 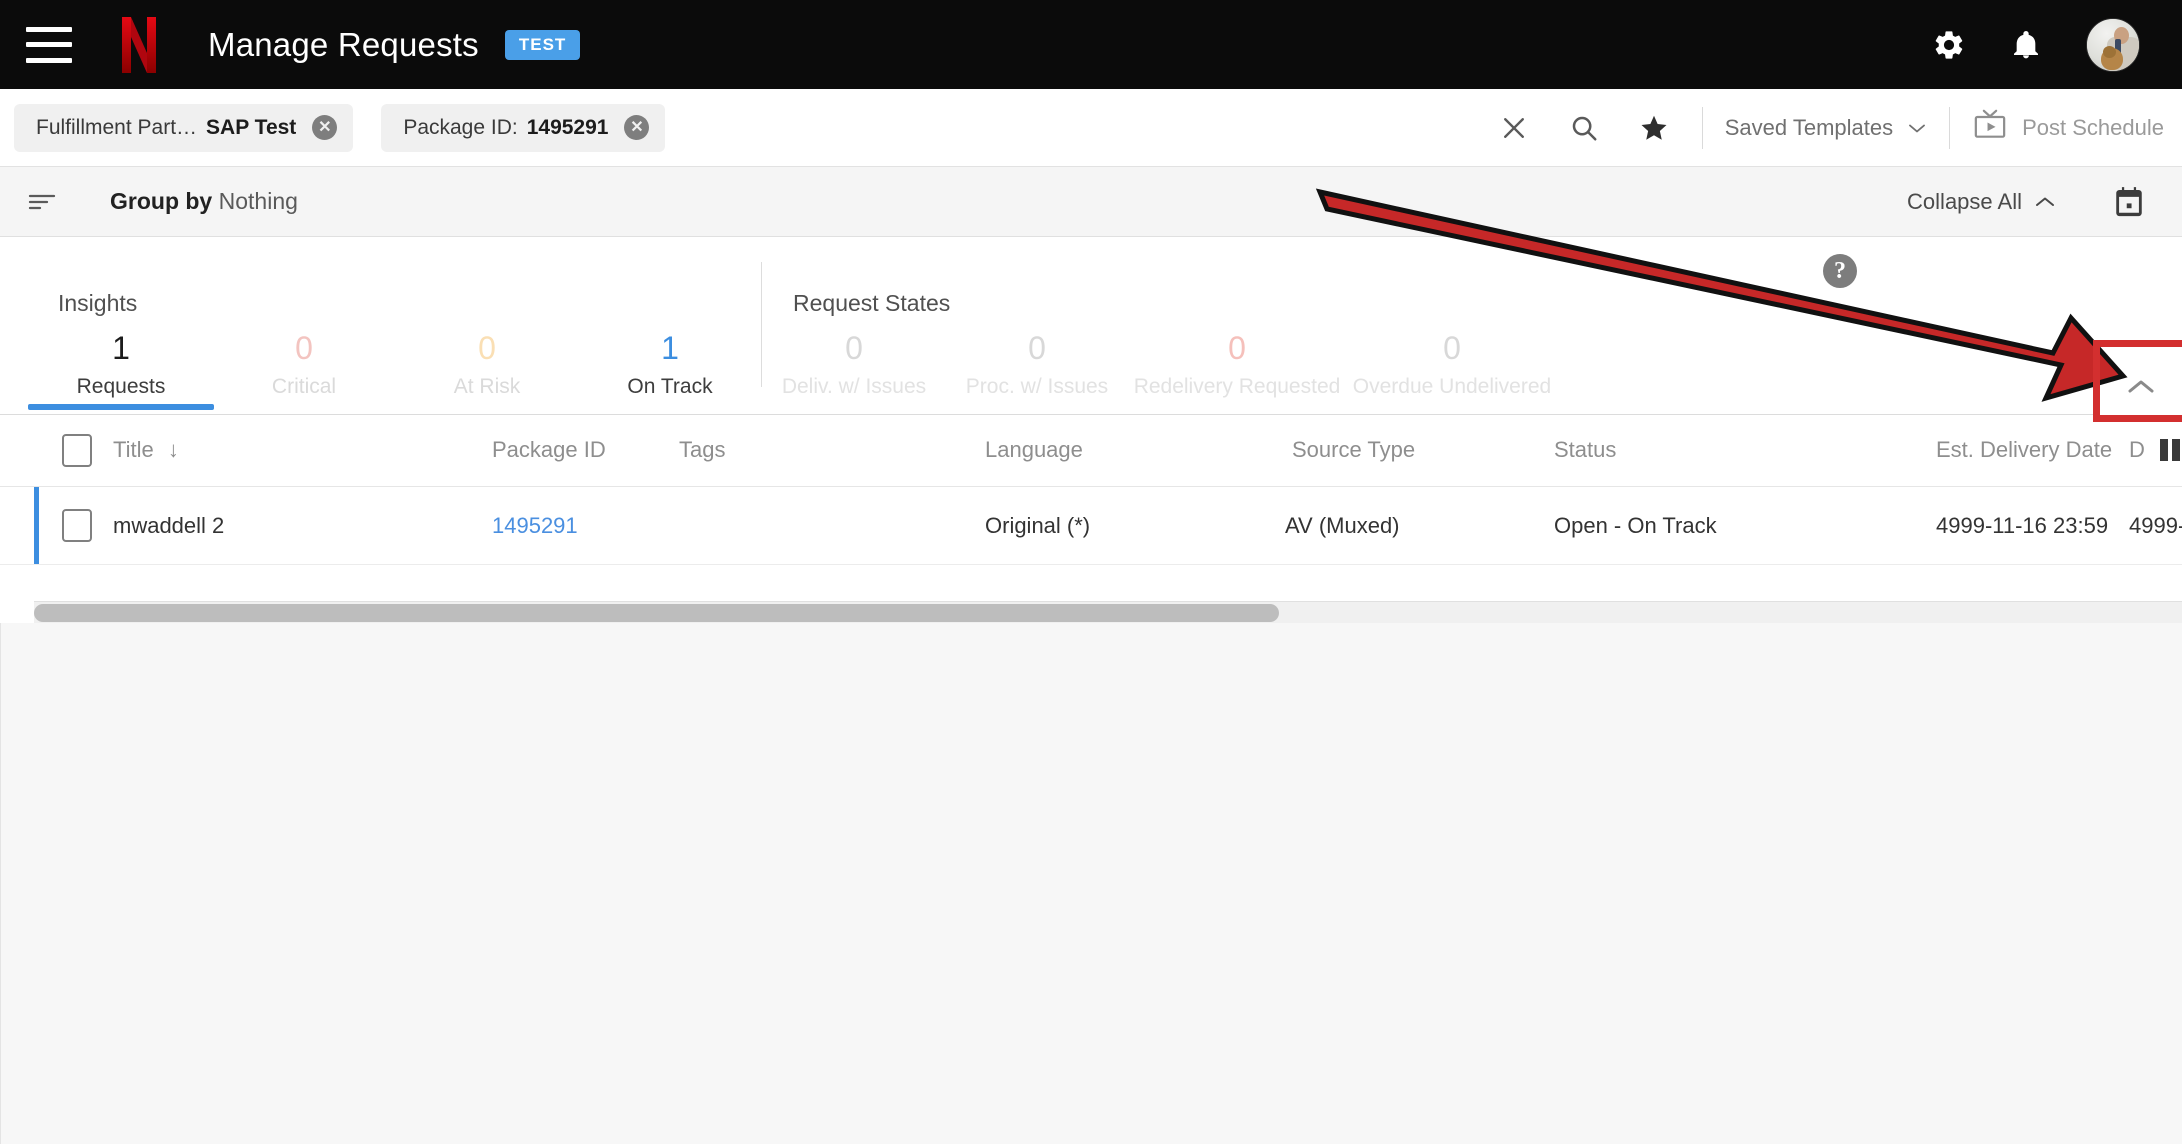 I want to click on select-all-checkbox, so click(x=77, y=450).